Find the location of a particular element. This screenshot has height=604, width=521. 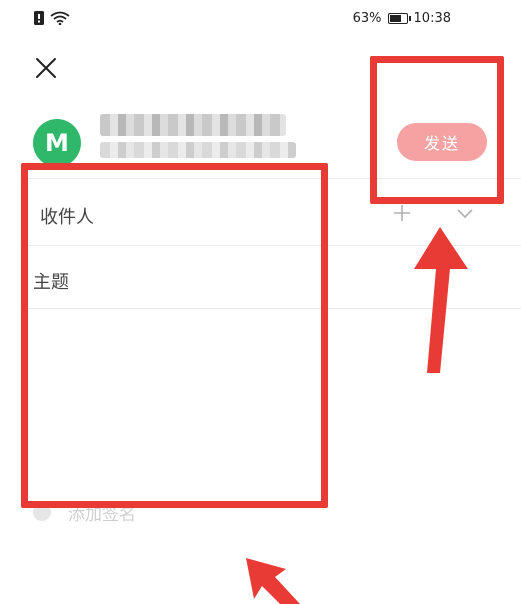

status-bar-right: 63% 10:38 is located at coordinates (402, 18).